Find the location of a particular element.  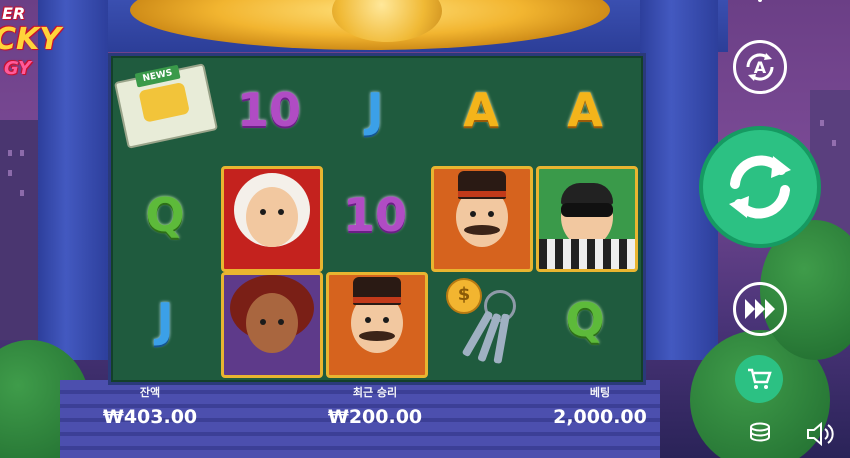

game-logo: ER CKY GY is located at coordinates (30, 45).